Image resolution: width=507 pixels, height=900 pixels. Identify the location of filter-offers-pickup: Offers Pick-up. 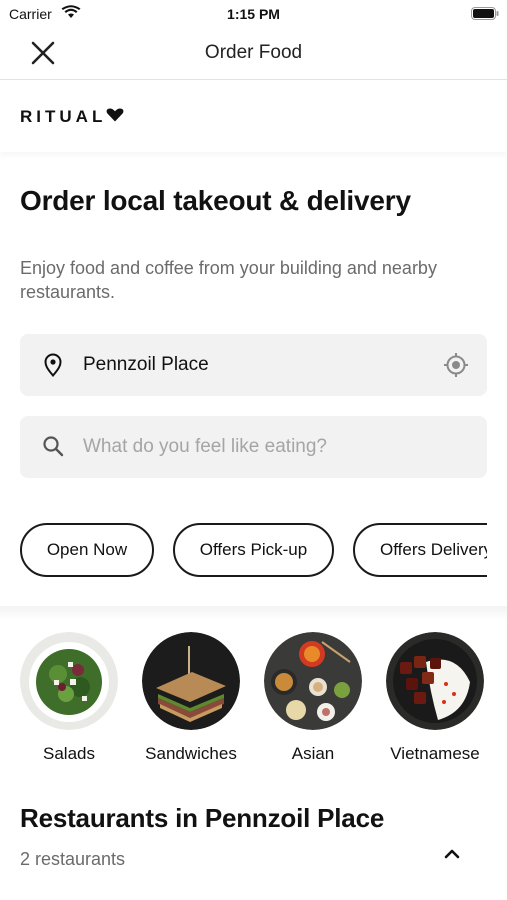
(253, 550).